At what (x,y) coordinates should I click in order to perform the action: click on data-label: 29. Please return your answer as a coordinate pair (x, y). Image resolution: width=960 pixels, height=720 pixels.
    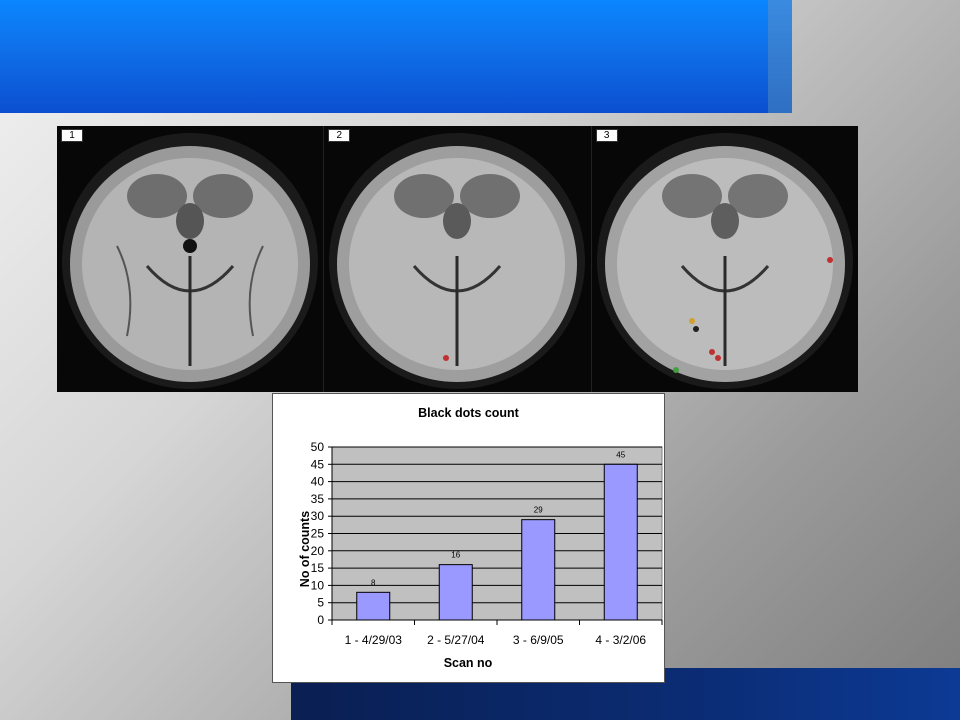
    Looking at the image, I should click on (538, 510).